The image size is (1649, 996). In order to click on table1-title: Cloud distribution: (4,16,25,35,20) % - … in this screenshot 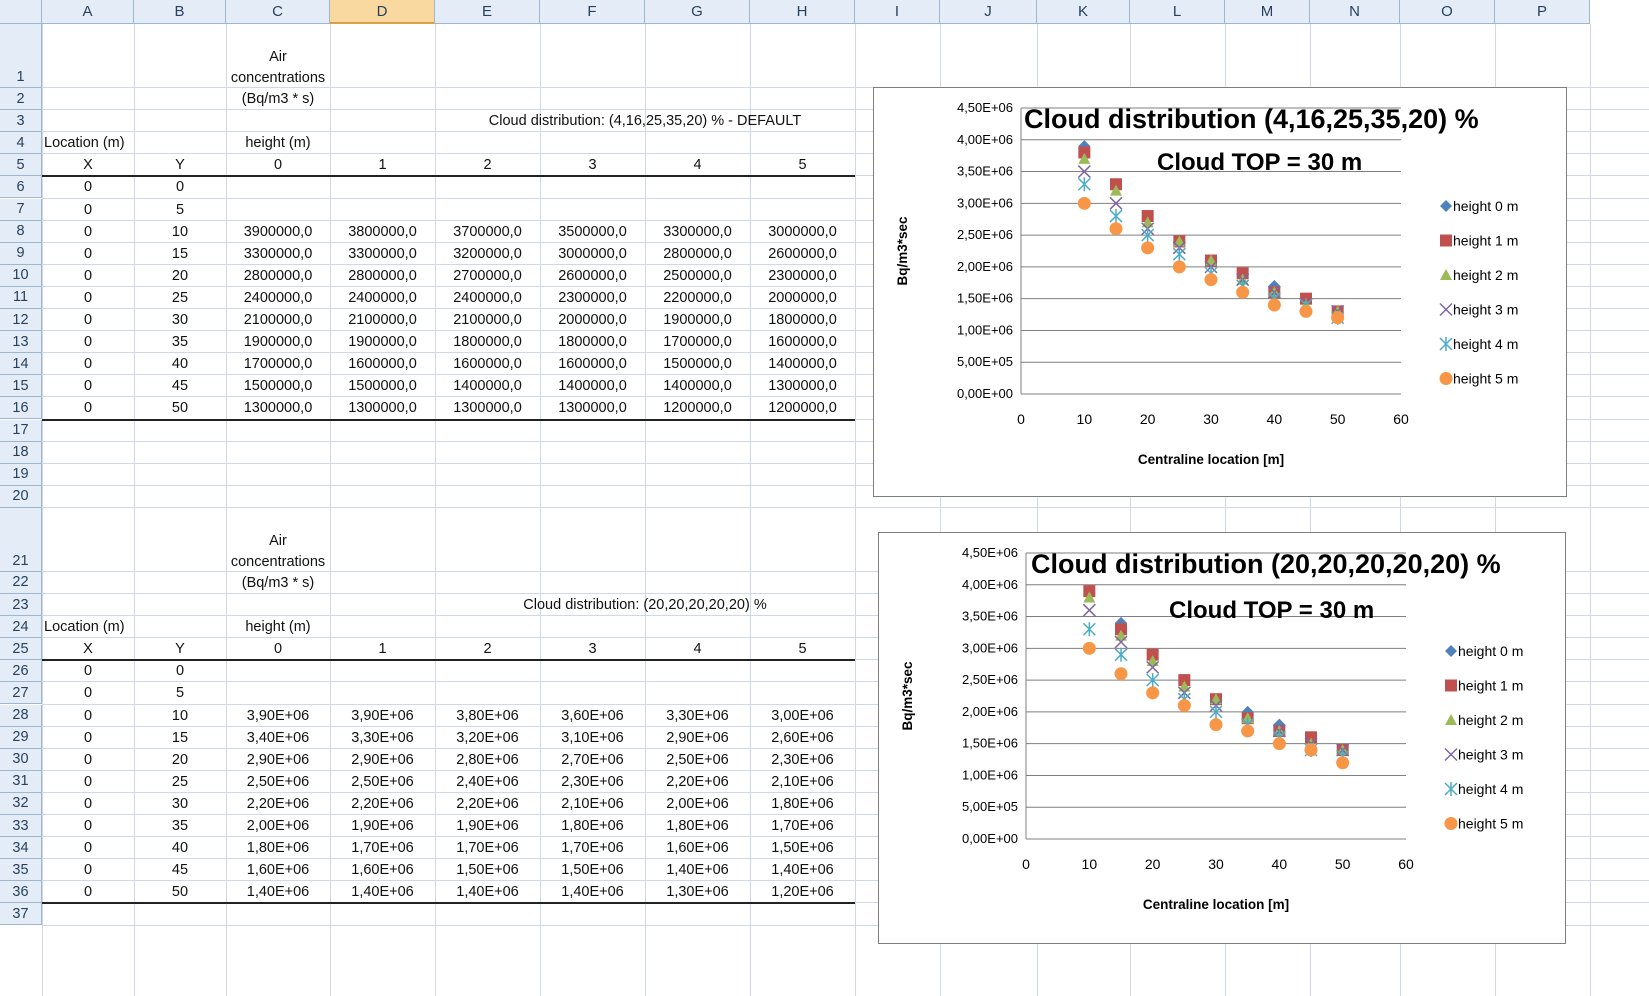, I will do `click(645, 121)`.